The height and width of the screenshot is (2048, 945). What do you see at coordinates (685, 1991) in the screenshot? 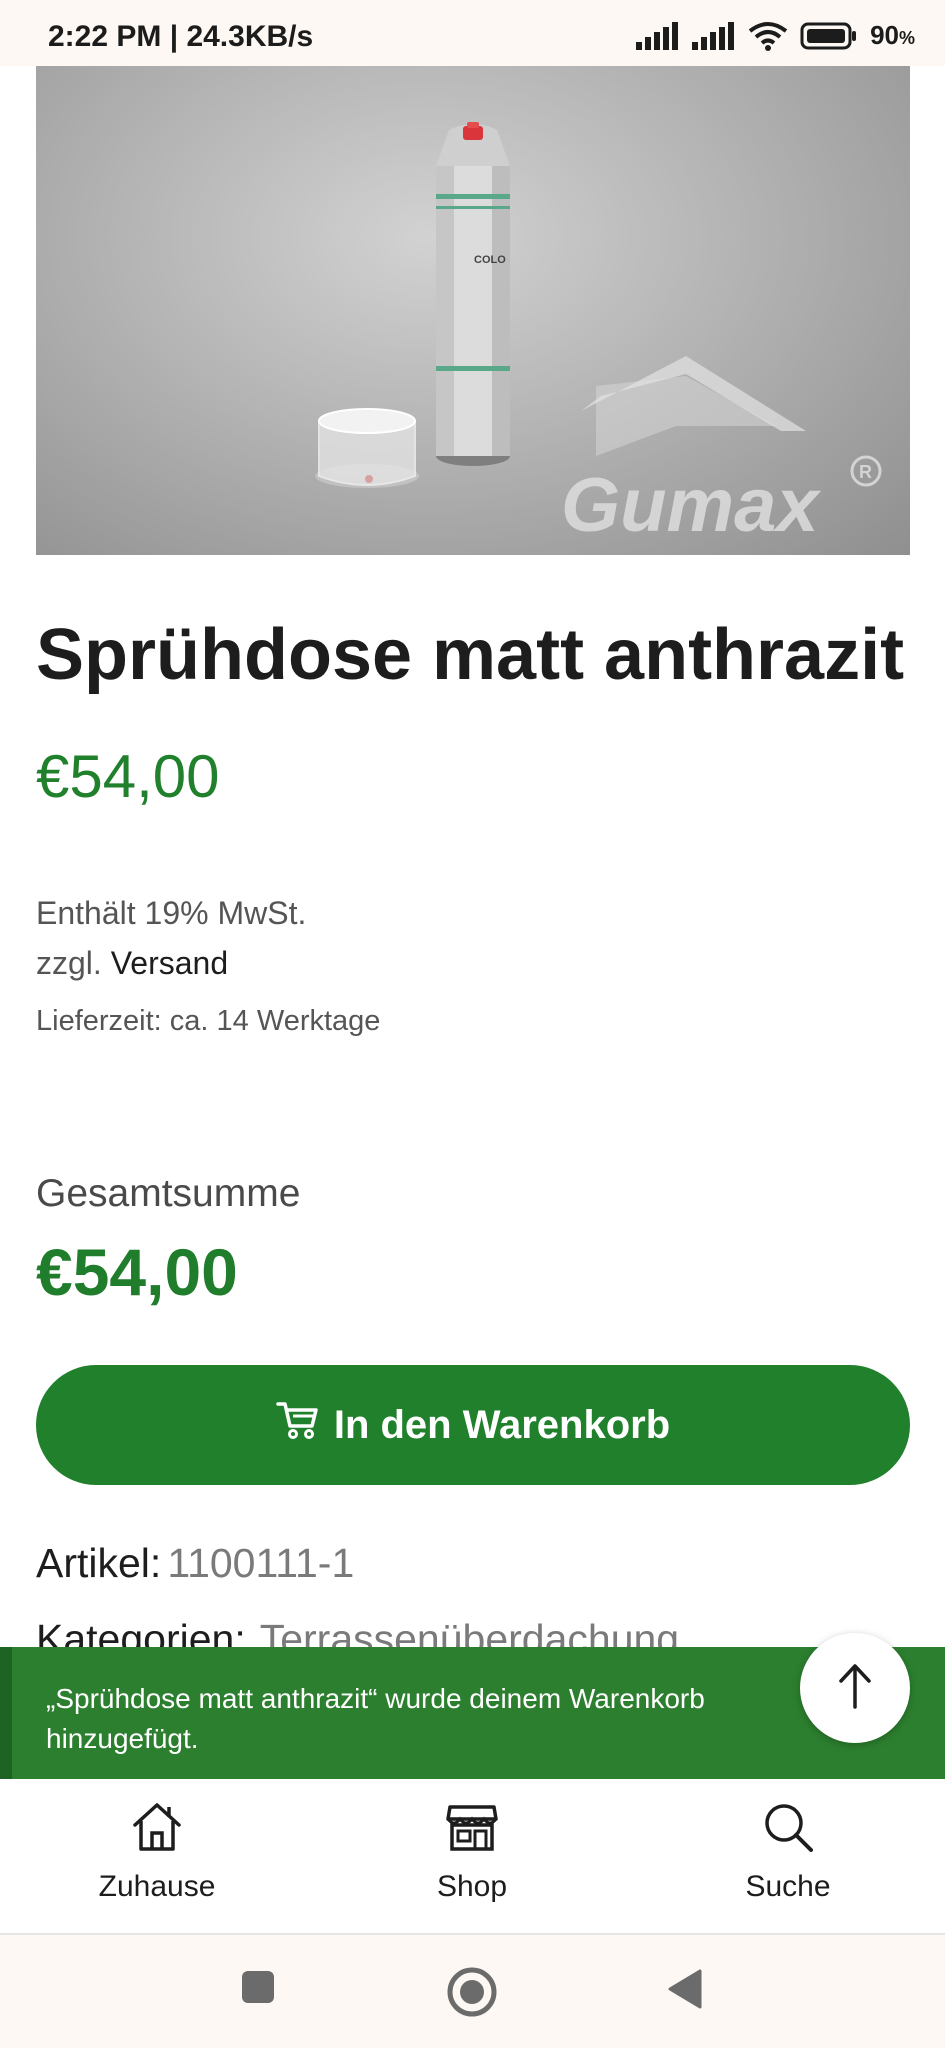
I see `back-triangle-icon` at bounding box center [685, 1991].